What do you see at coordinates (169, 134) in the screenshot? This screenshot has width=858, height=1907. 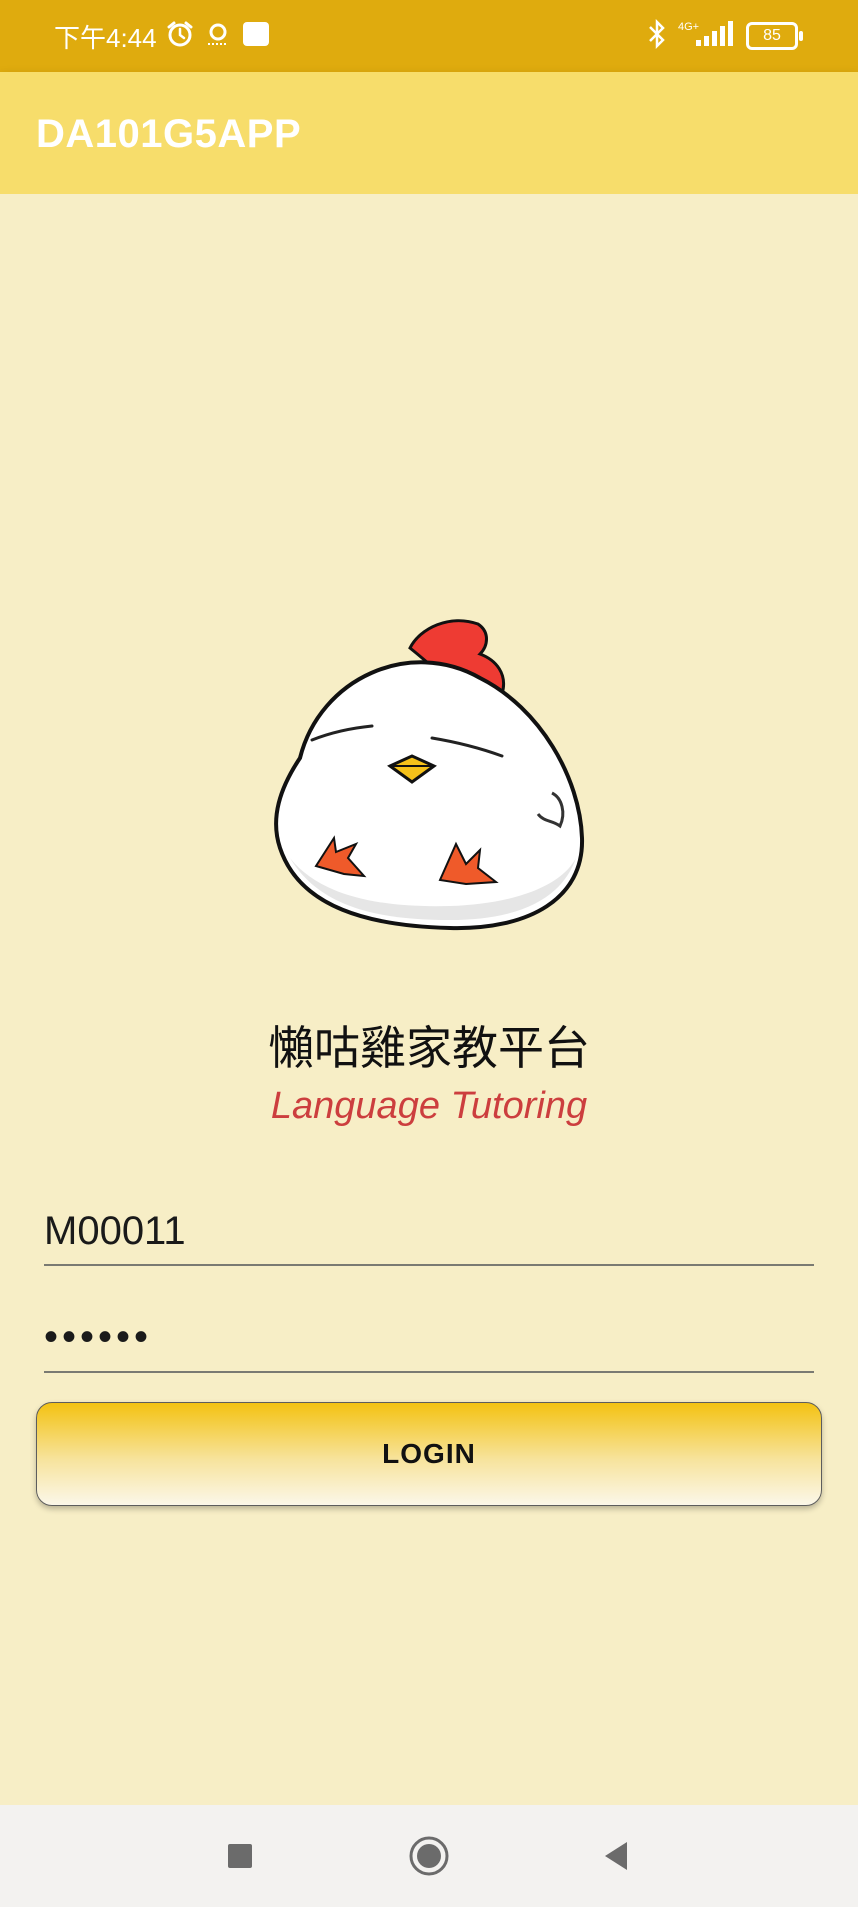 I see `app-title: DA101G5APP` at bounding box center [169, 134].